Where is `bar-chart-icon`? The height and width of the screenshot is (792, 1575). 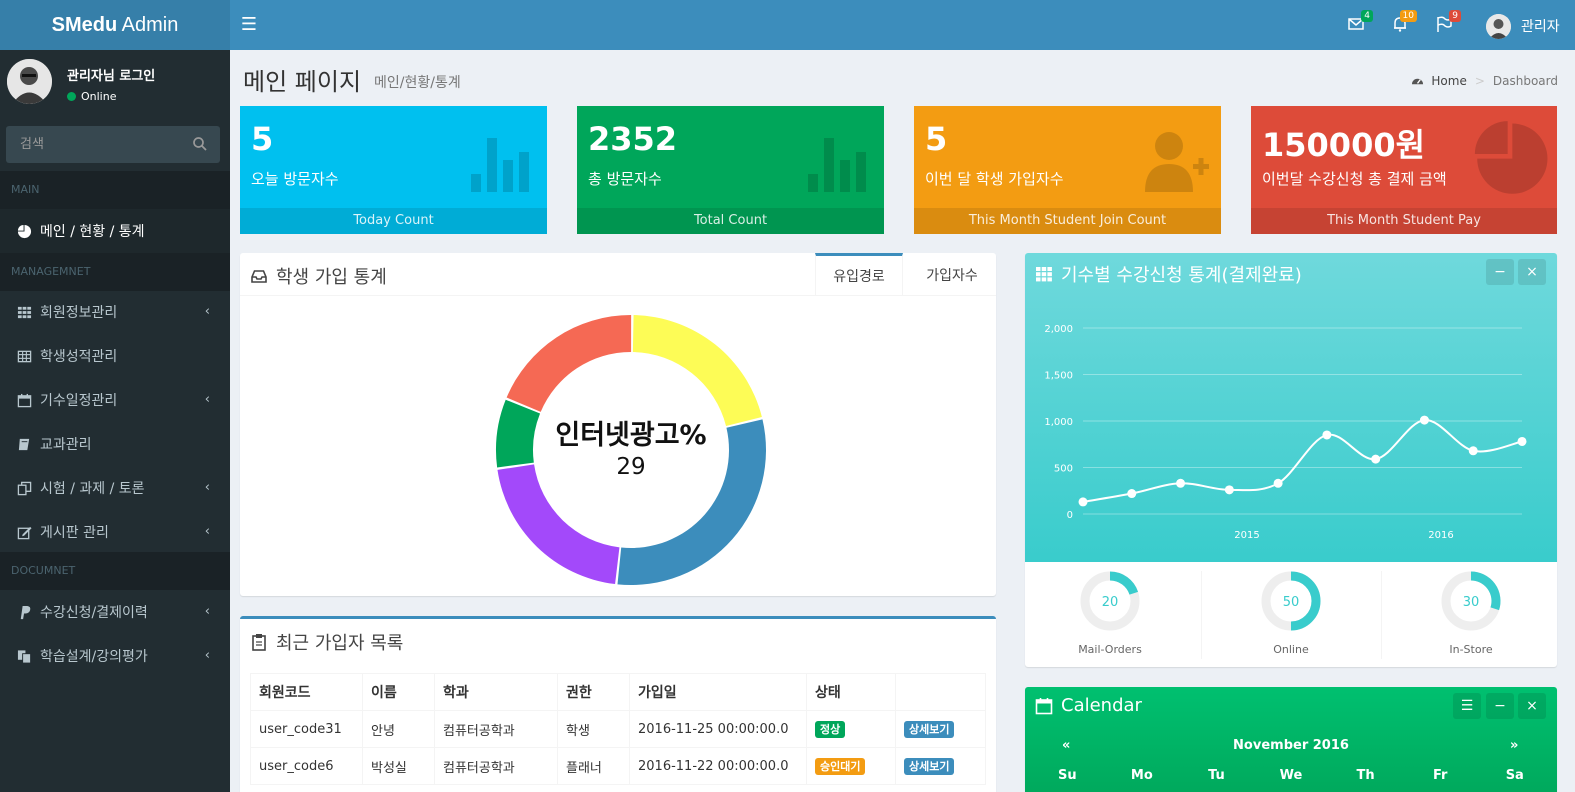
bar-chart-icon is located at coordinates (837, 165).